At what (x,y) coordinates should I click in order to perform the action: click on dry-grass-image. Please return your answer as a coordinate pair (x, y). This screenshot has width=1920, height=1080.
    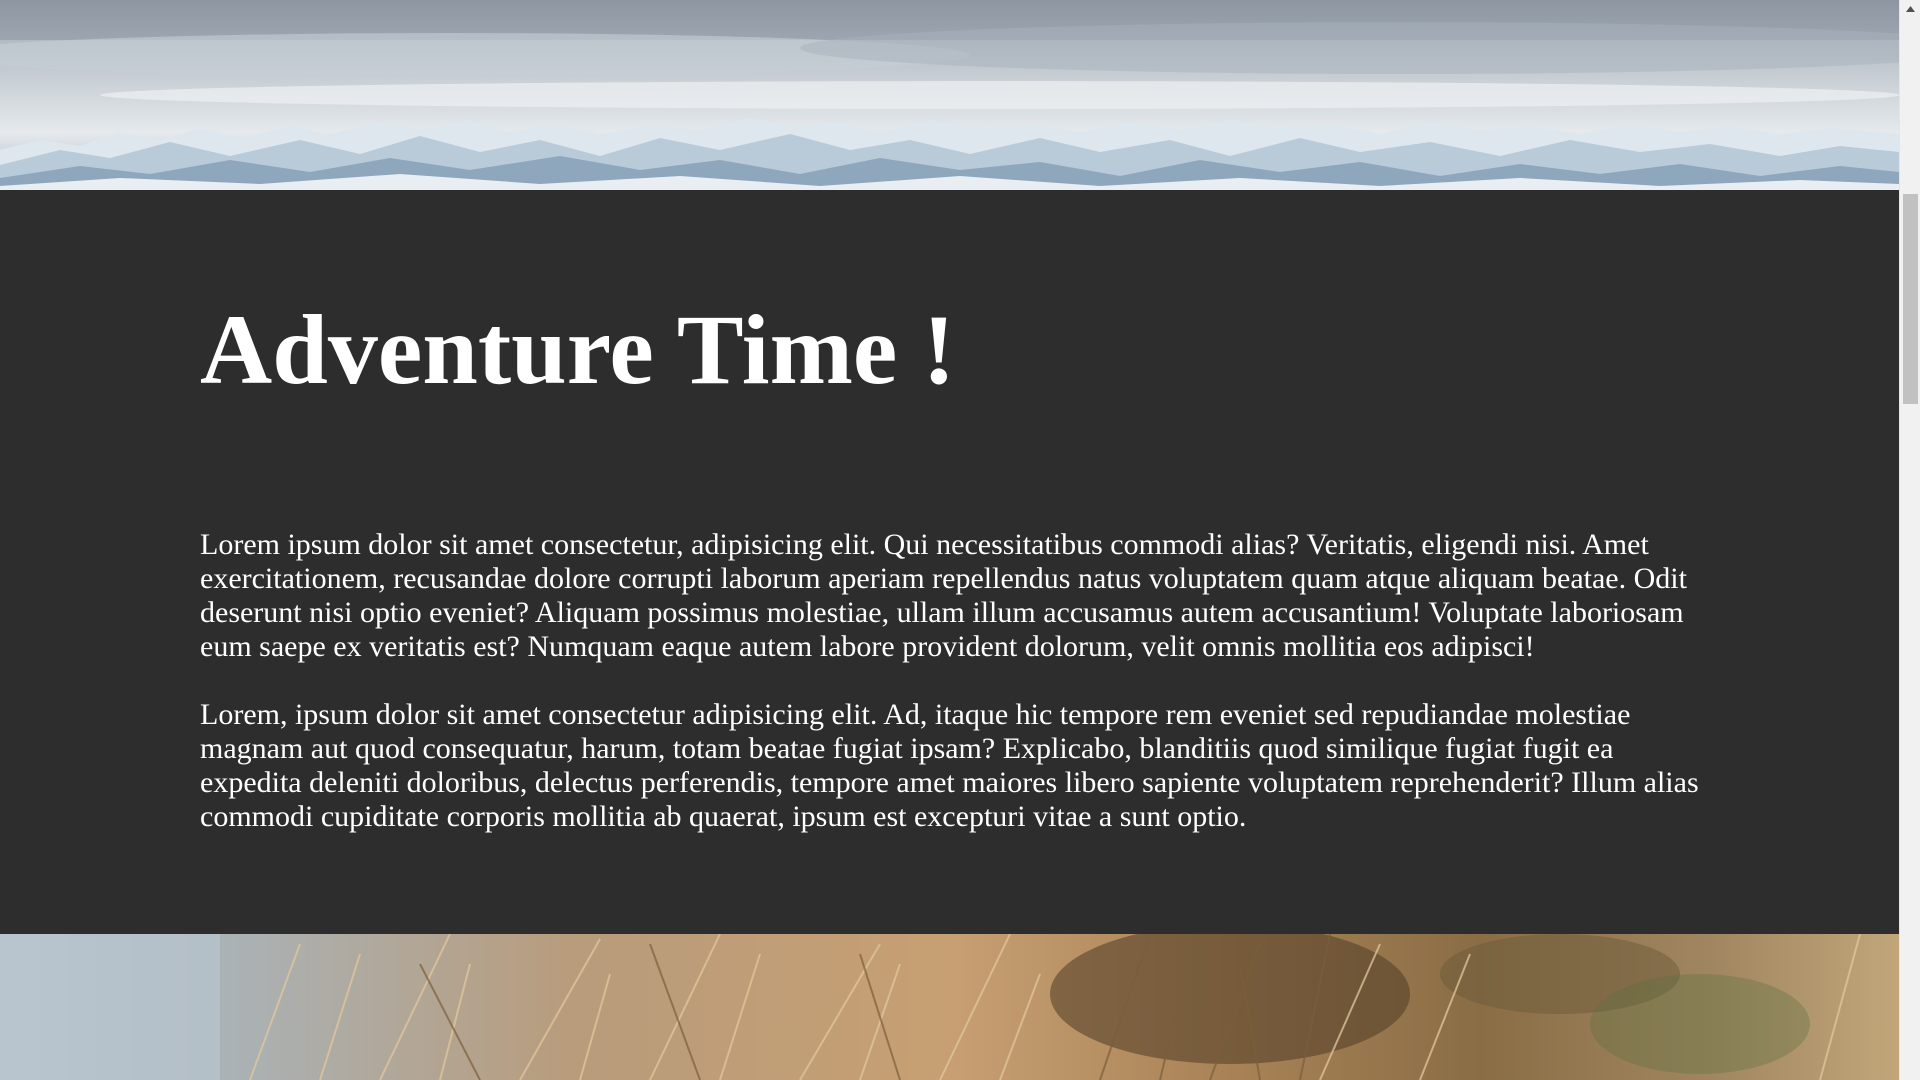
    Looking at the image, I should click on (949, 1007).